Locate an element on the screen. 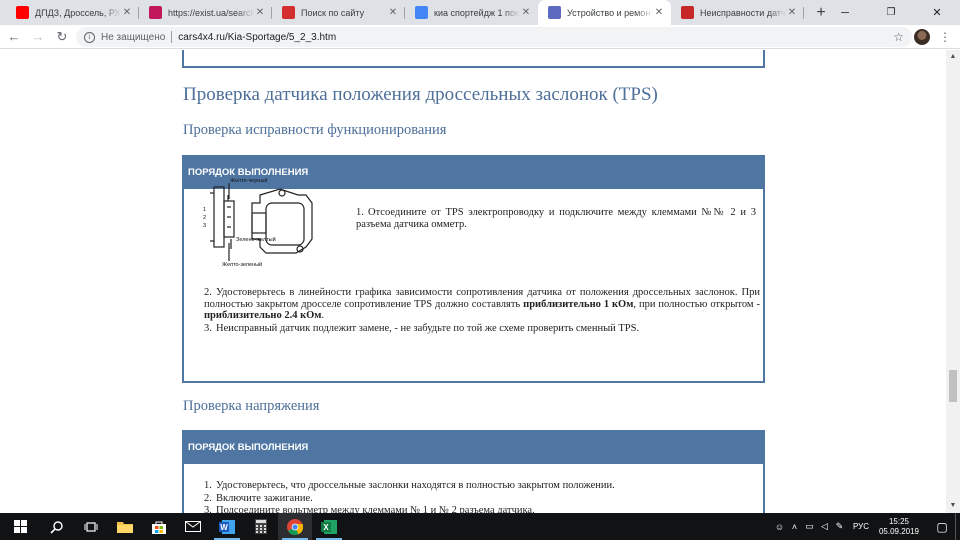 Image resolution: width=960 pixels, height=540 pixels. bookmark-star-icon: ☆ is located at coordinates (898, 37).